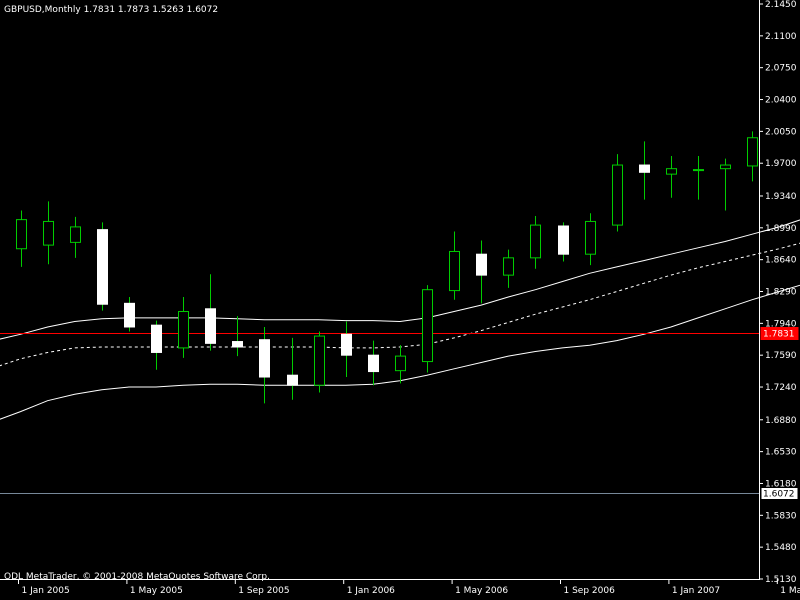 Image resolution: width=800 pixels, height=600 pixels. Describe the element at coordinates (779, 495) in the screenshot. I see `bid-level-badge-label: 1.6072` at that location.